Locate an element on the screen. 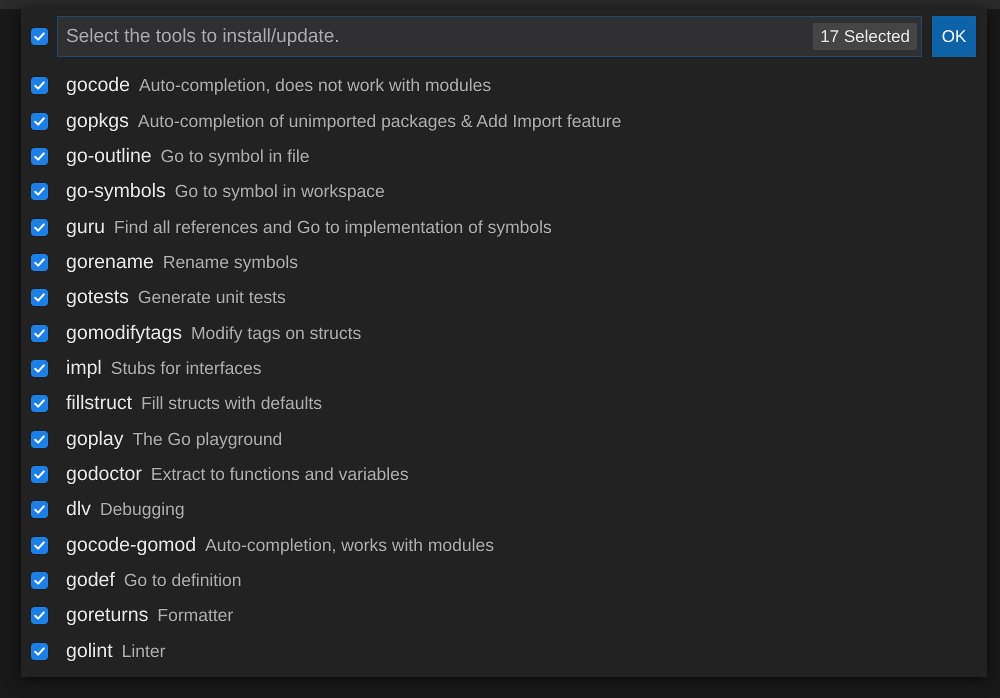 The width and height of the screenshot is (1000, 698). tool-name: gocode is located at coordinates (98, 86).